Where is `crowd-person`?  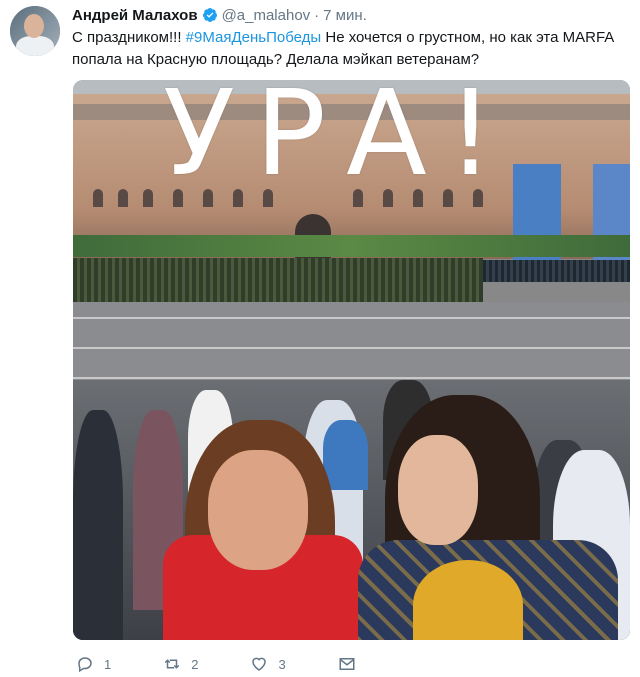
crowd-person is located at coordinates (98, 525).